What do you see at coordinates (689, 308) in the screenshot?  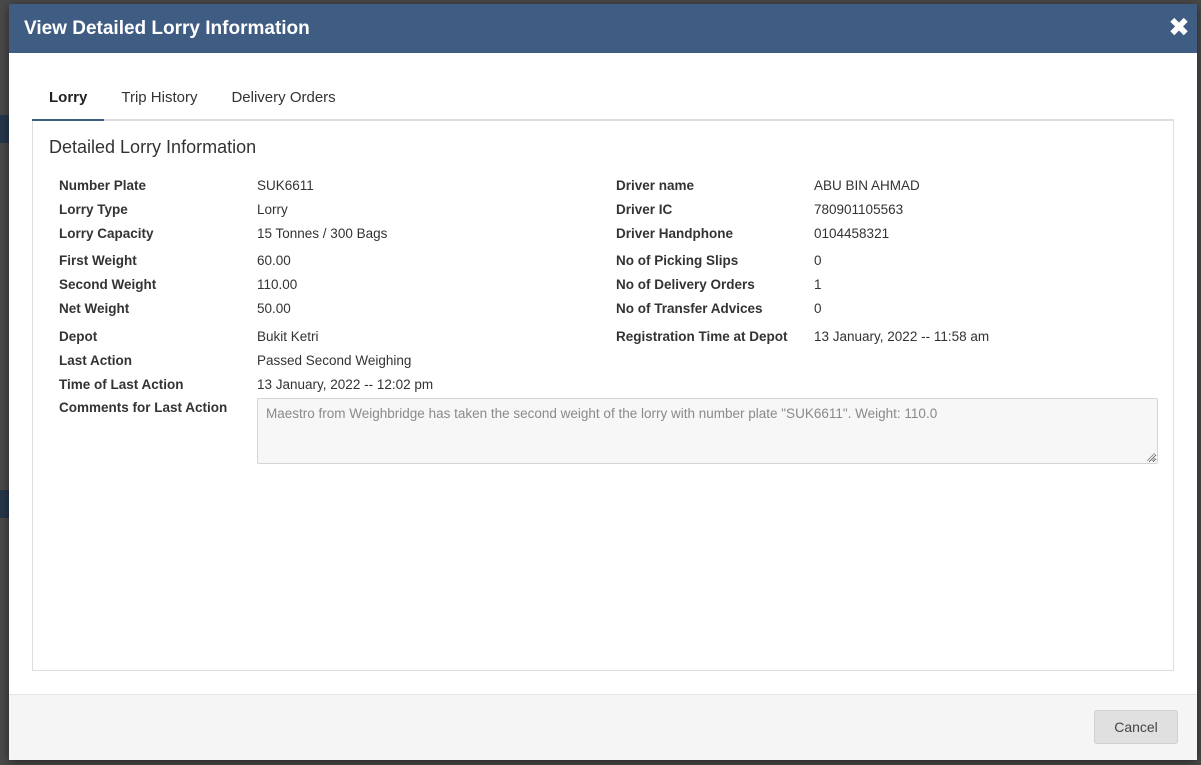 I see `label-transfer-advices: No of Transfer Advices` at bounding box center [689, 308].